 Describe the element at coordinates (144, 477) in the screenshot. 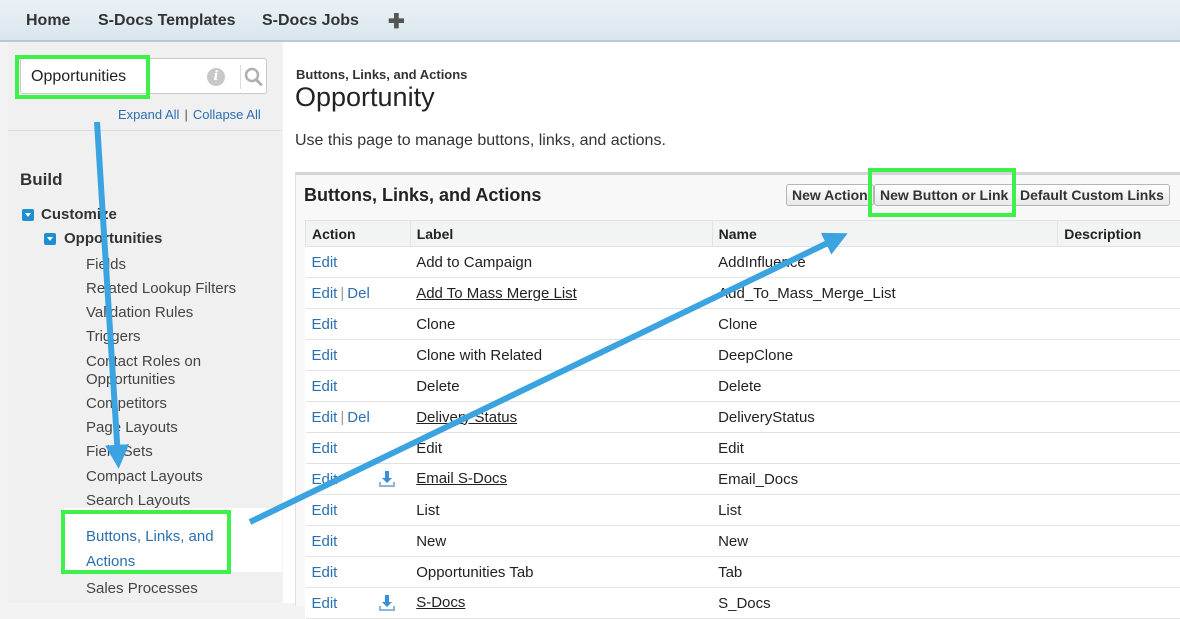

I see `sidebar-item-compact-layouts: Compact Layouts` at that location.